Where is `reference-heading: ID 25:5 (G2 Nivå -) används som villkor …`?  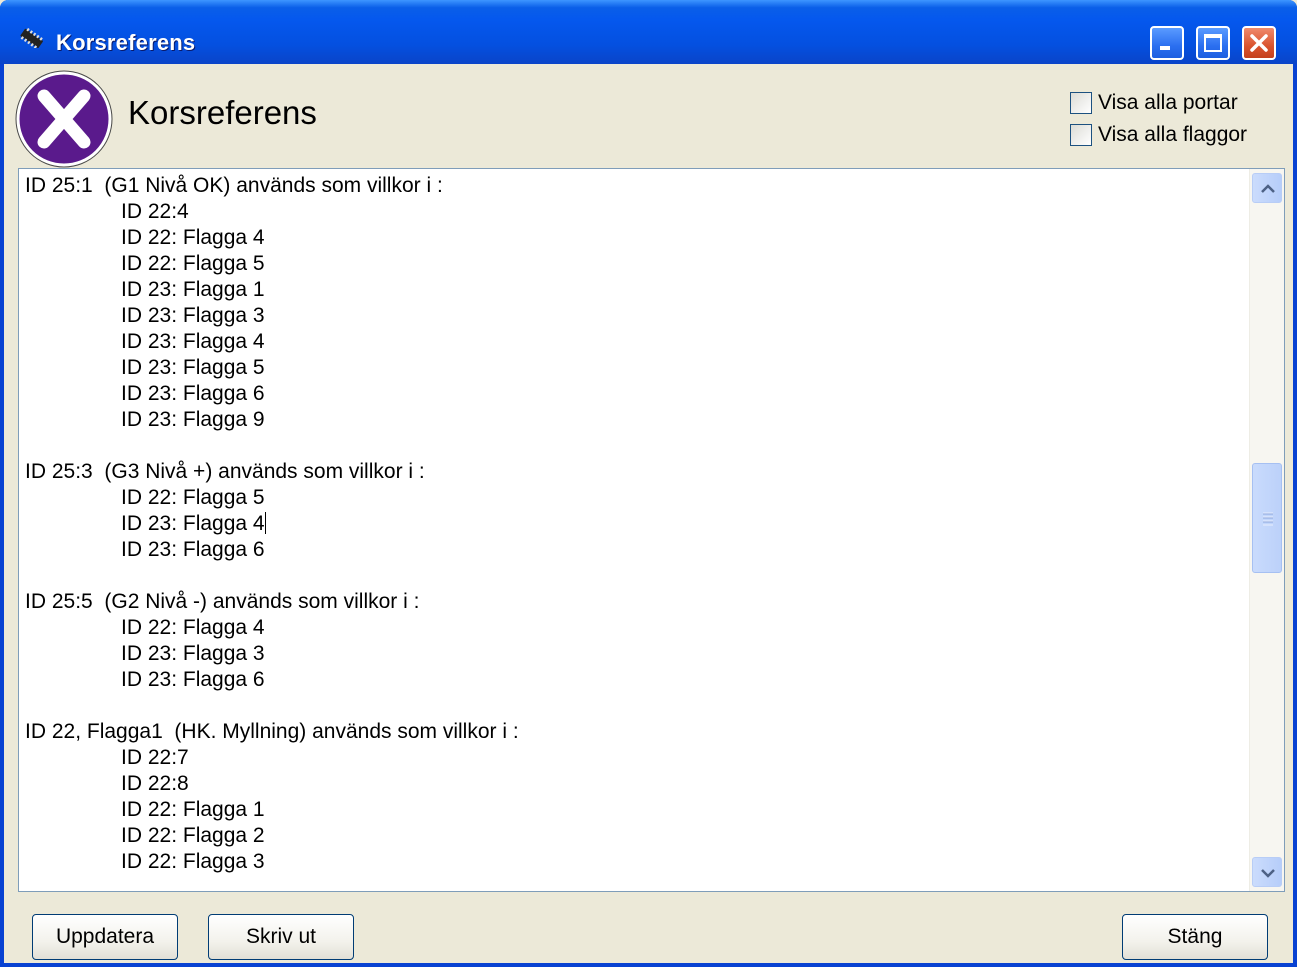 reference-heading: ID 25:5 (G2 Nivå -) används som villkor … is located at coordinates (222, 601).